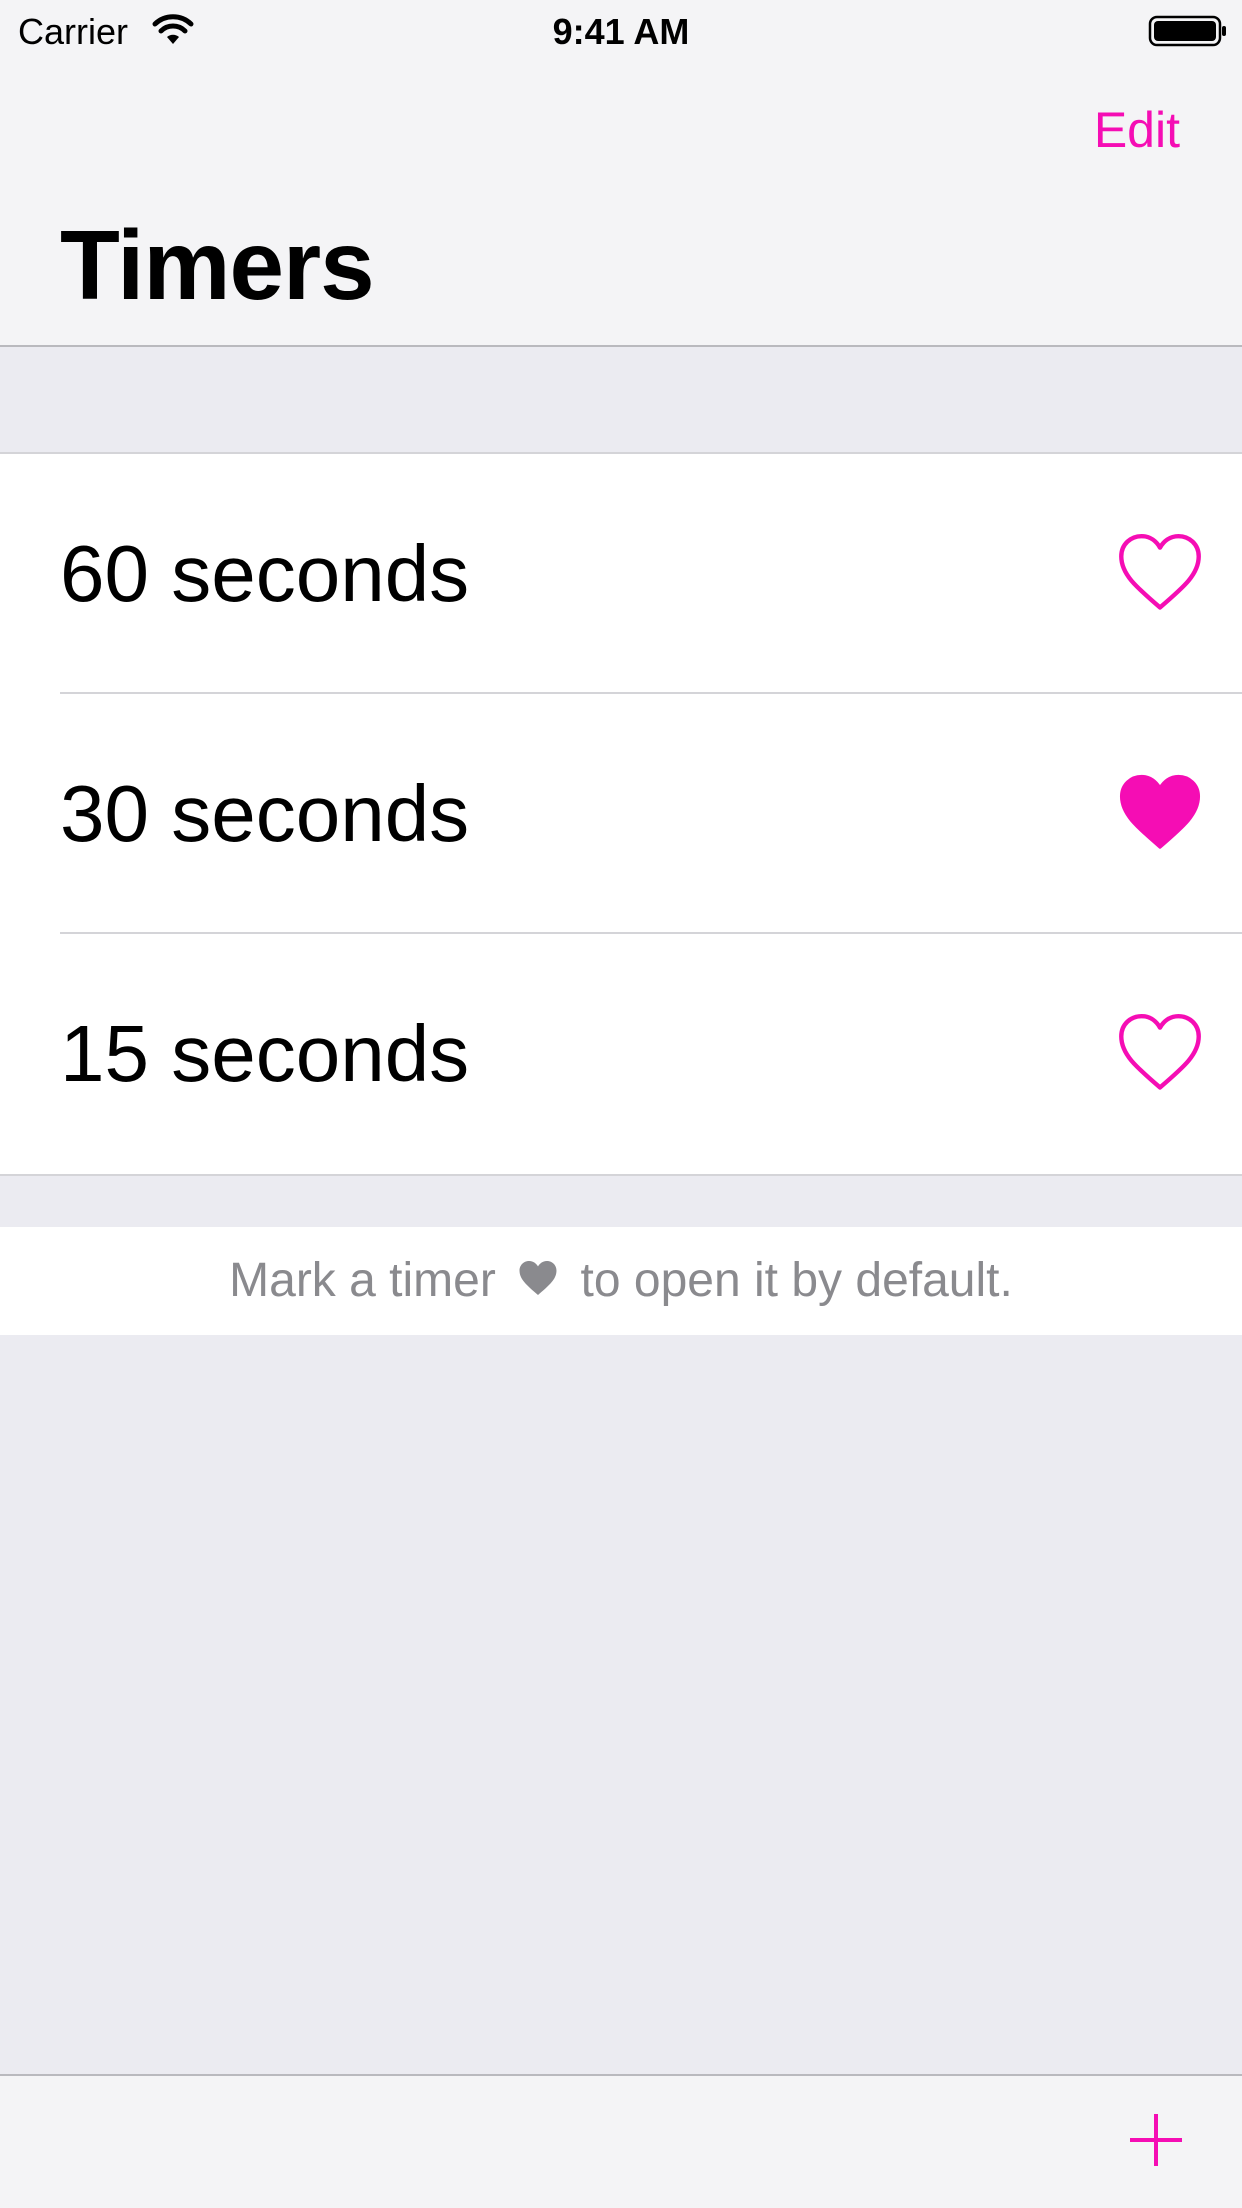 Image resolution: width=1242 pixels, height=2208 pixels. What do you see at coordinates (621, 574) in the screenshot?
I see `timer-row-60: 60 seconds` at bounding box center [621, 574].